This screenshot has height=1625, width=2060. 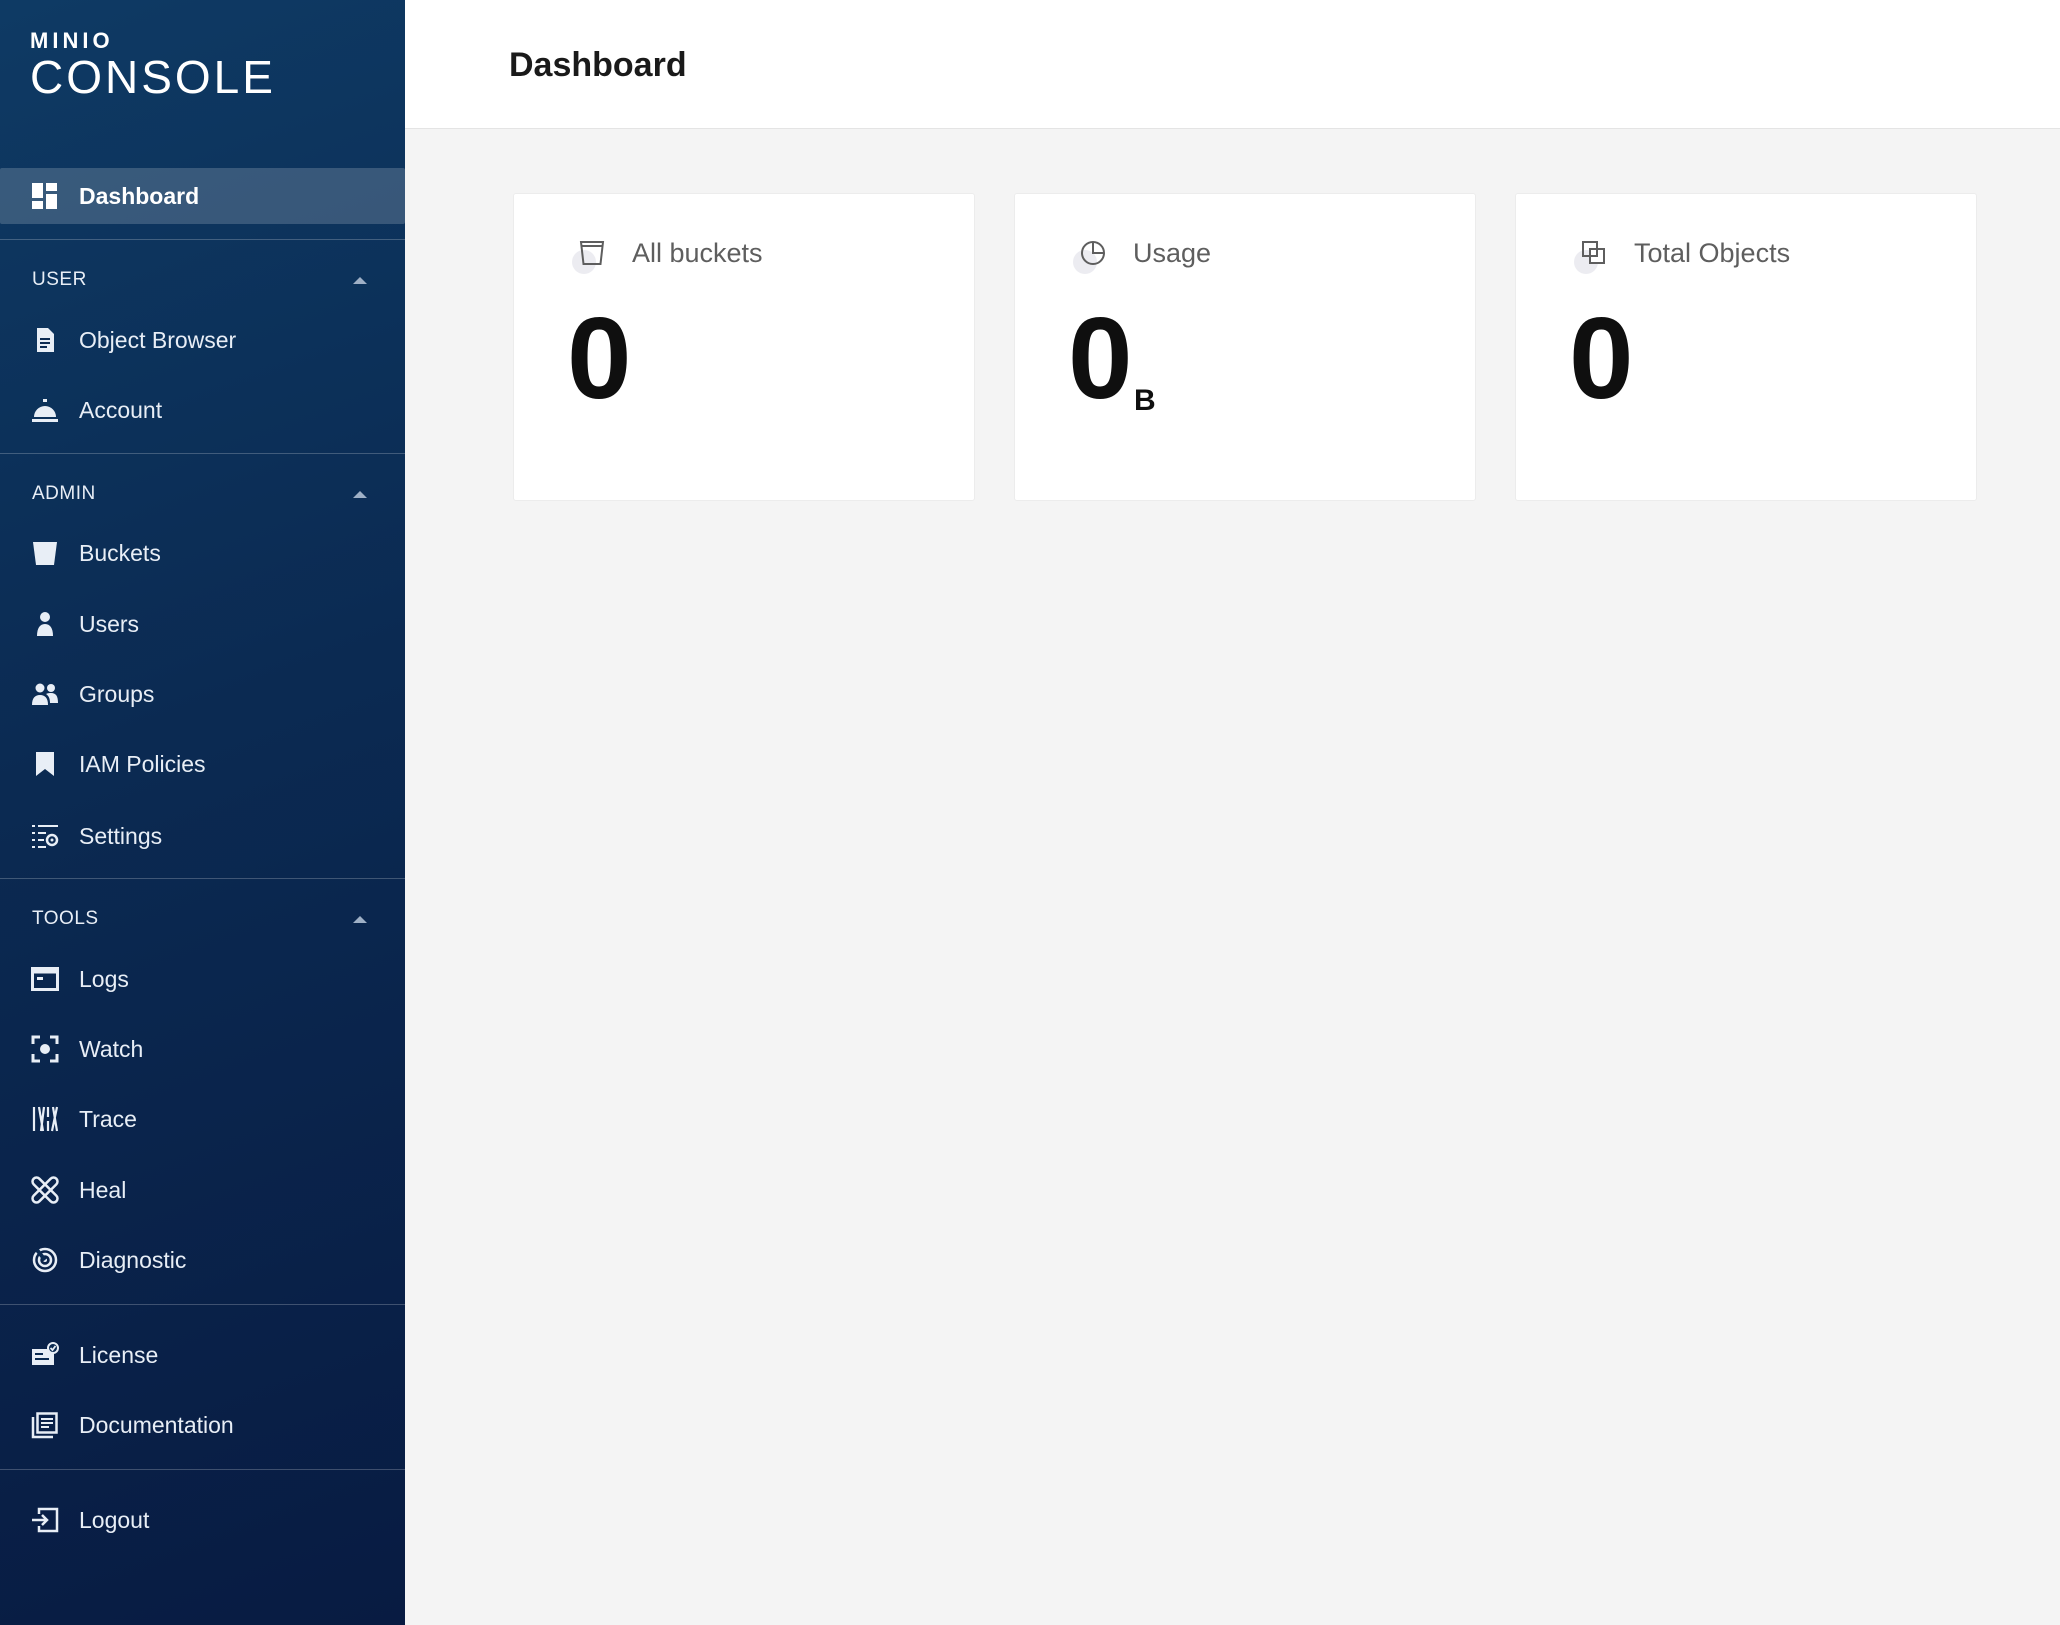 I want to click on section-header-tools: TOOLS, so click(x=202, y=919).